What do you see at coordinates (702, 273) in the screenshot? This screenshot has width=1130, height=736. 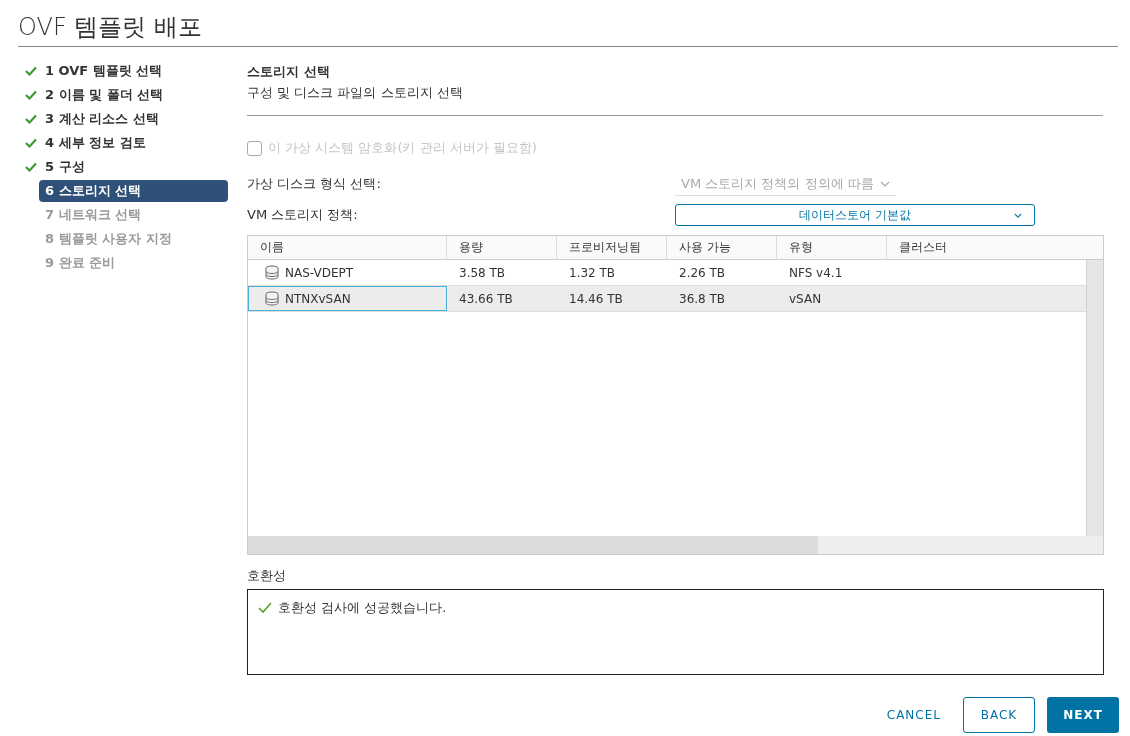 I see `table-cell-text: 2.26 TB` at bounding box center [702, 273].